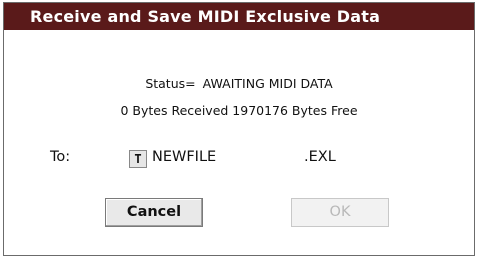  Describe the element at coordinates (267, 83) in the screenshot. I see `status-value: AWAITING MIDI DATA` at that location.